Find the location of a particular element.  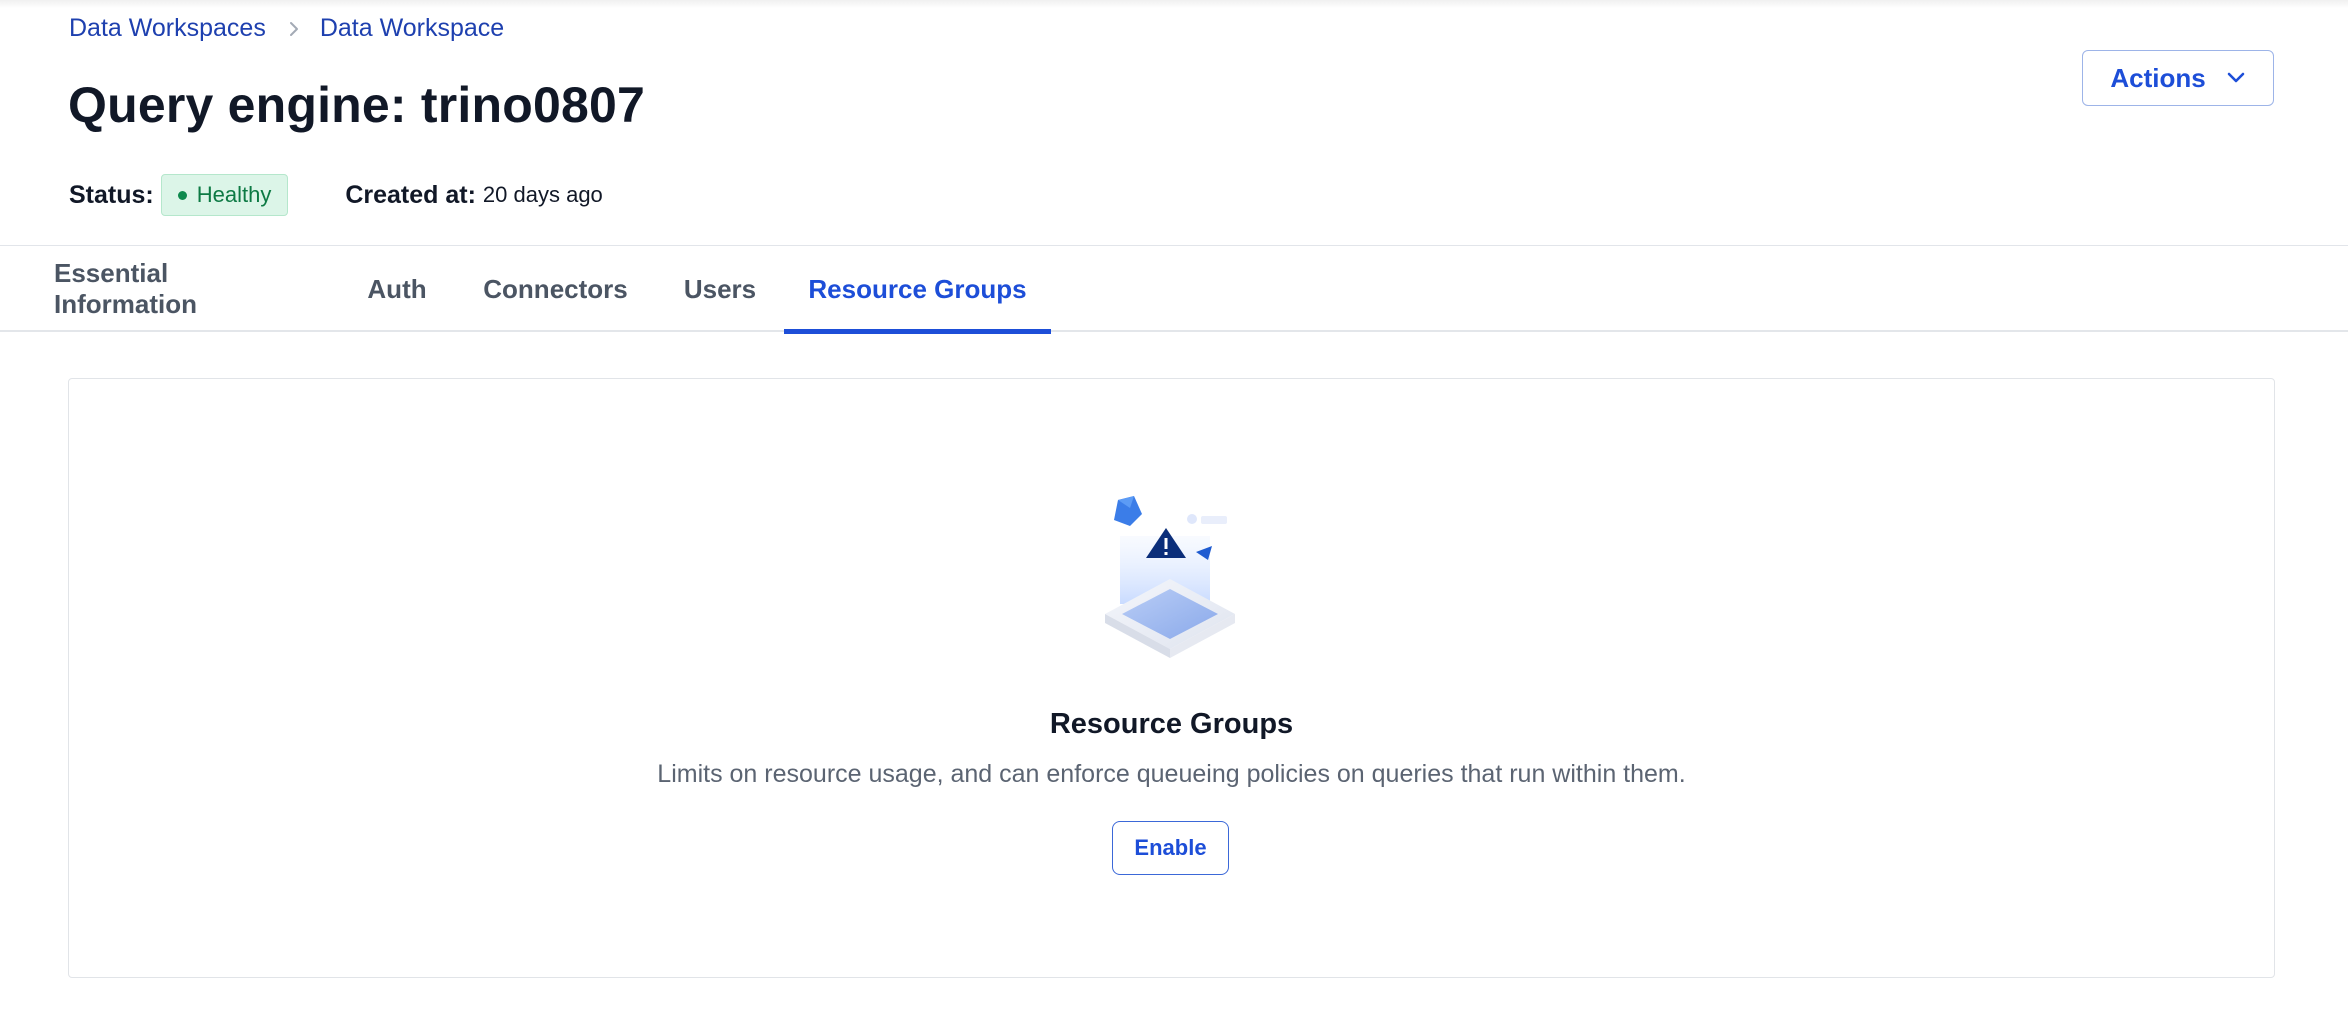

breadcrumb: Data Workspaces Data Workspace is located at coordinates (286, 28).